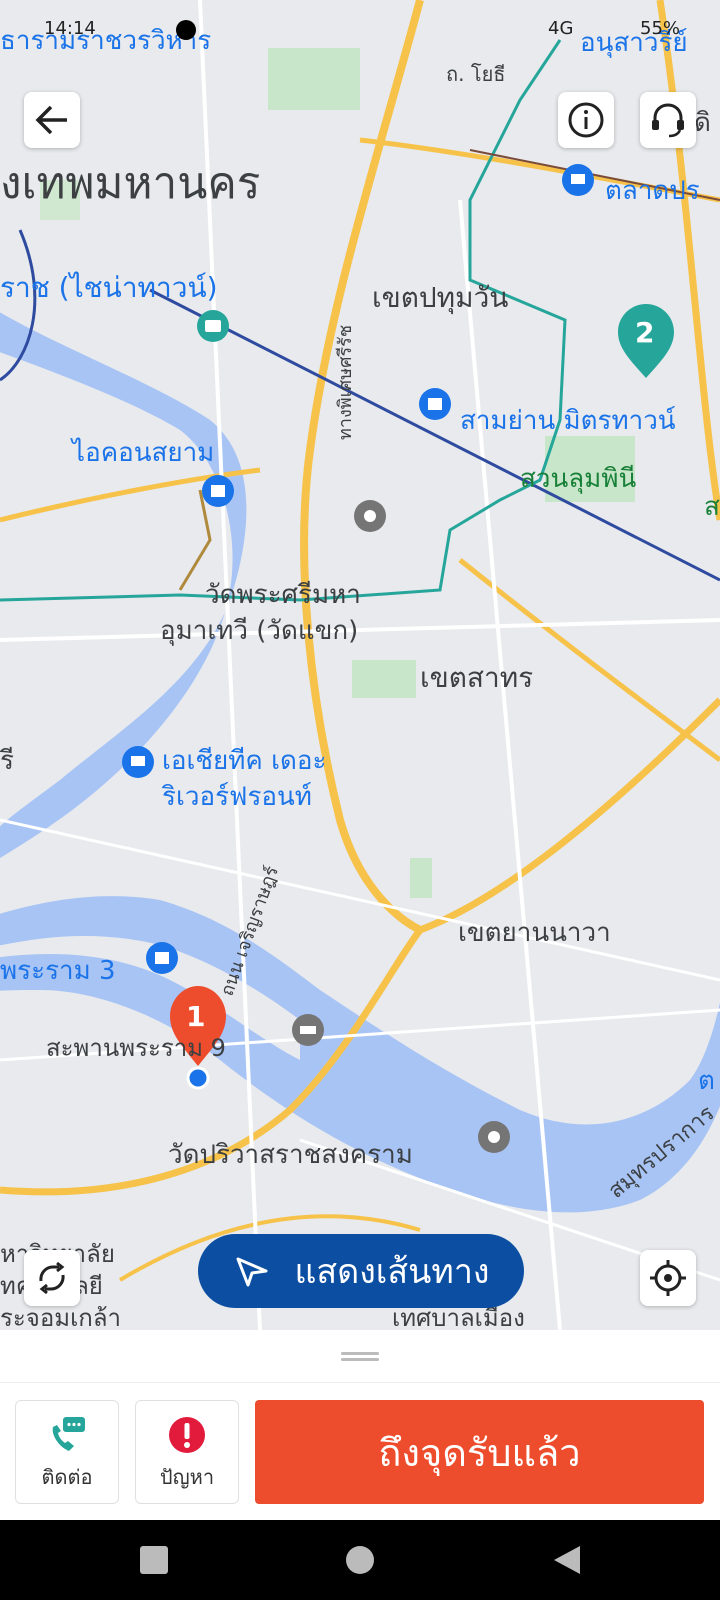  What do you see at coordinates (196, 1016) in the screenshot?
I see `pickup-marker-number: 1` at bounding box center [196, 1016].